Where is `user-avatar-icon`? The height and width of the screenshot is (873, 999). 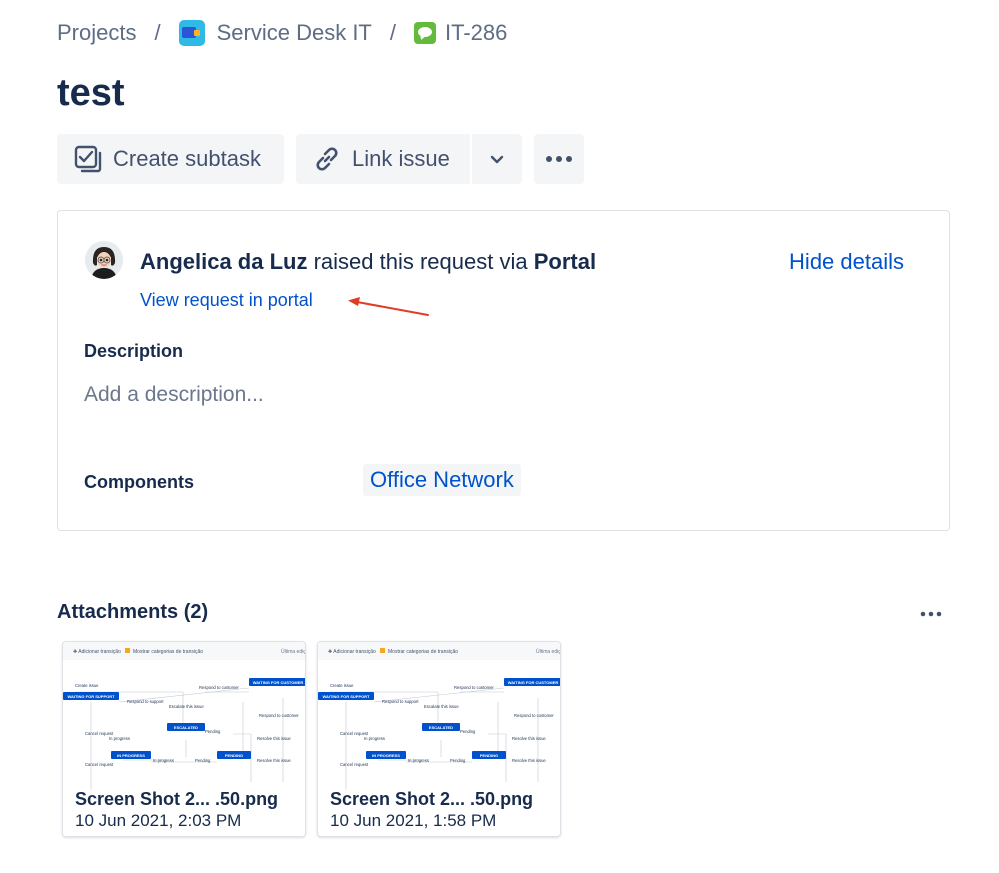 user-avatar-icon is located at coordinates (104, 260).